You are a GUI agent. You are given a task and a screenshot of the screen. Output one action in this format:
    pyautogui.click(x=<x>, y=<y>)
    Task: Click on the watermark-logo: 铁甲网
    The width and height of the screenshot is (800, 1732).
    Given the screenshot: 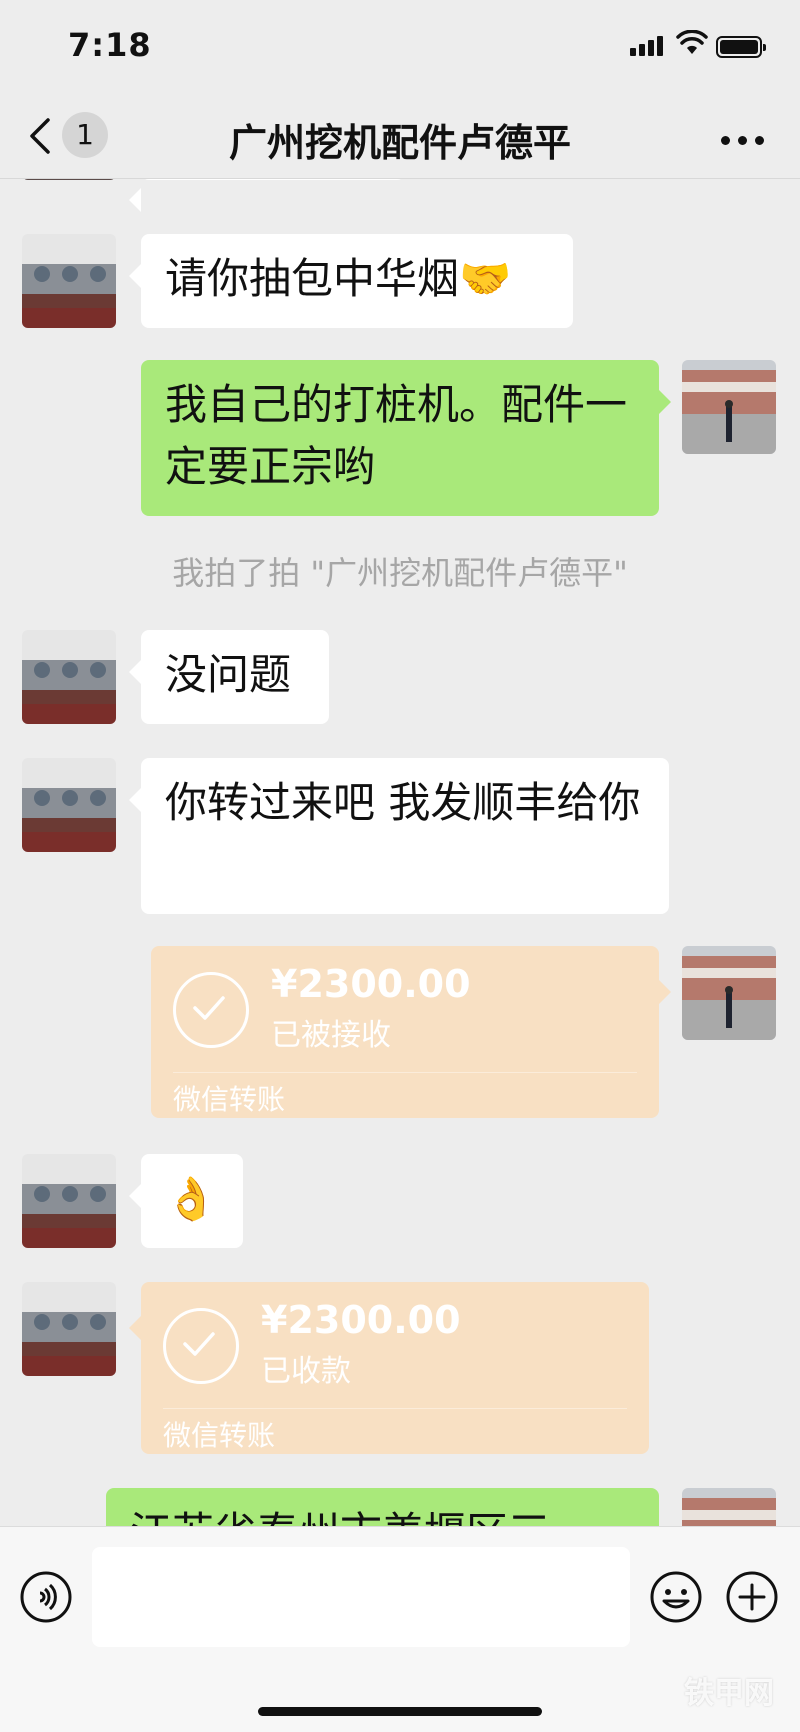 What is the action you would take?
    pyautogui.click(x=729, y=1693)
    